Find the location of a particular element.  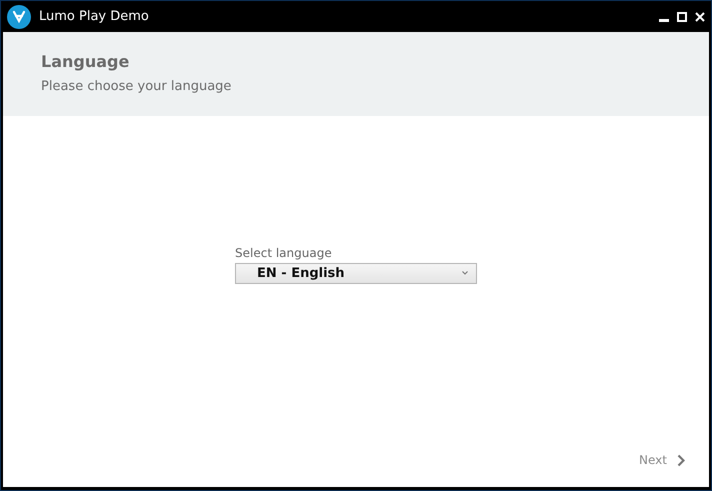

language-dropdown: EN - English is located at coordinates (356, 273).